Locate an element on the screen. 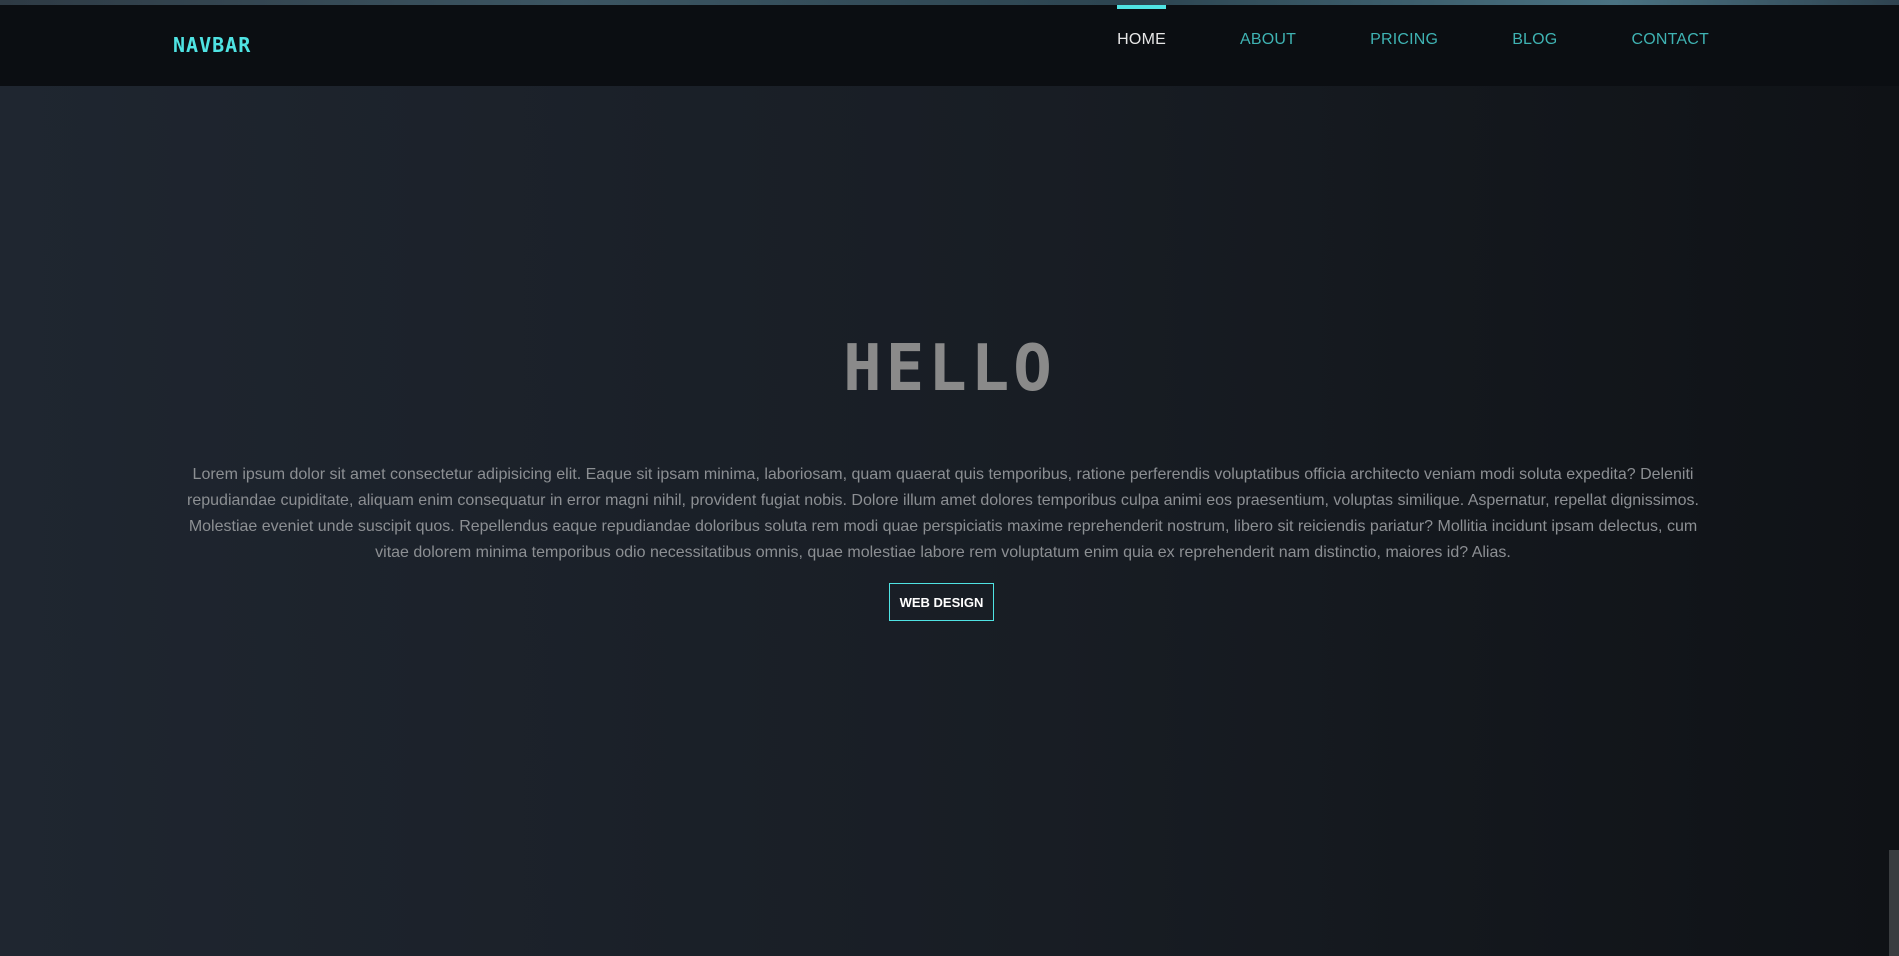 The image size is (1899, 956). nav-item-home: HOME is located at coordinates (1141, 45).